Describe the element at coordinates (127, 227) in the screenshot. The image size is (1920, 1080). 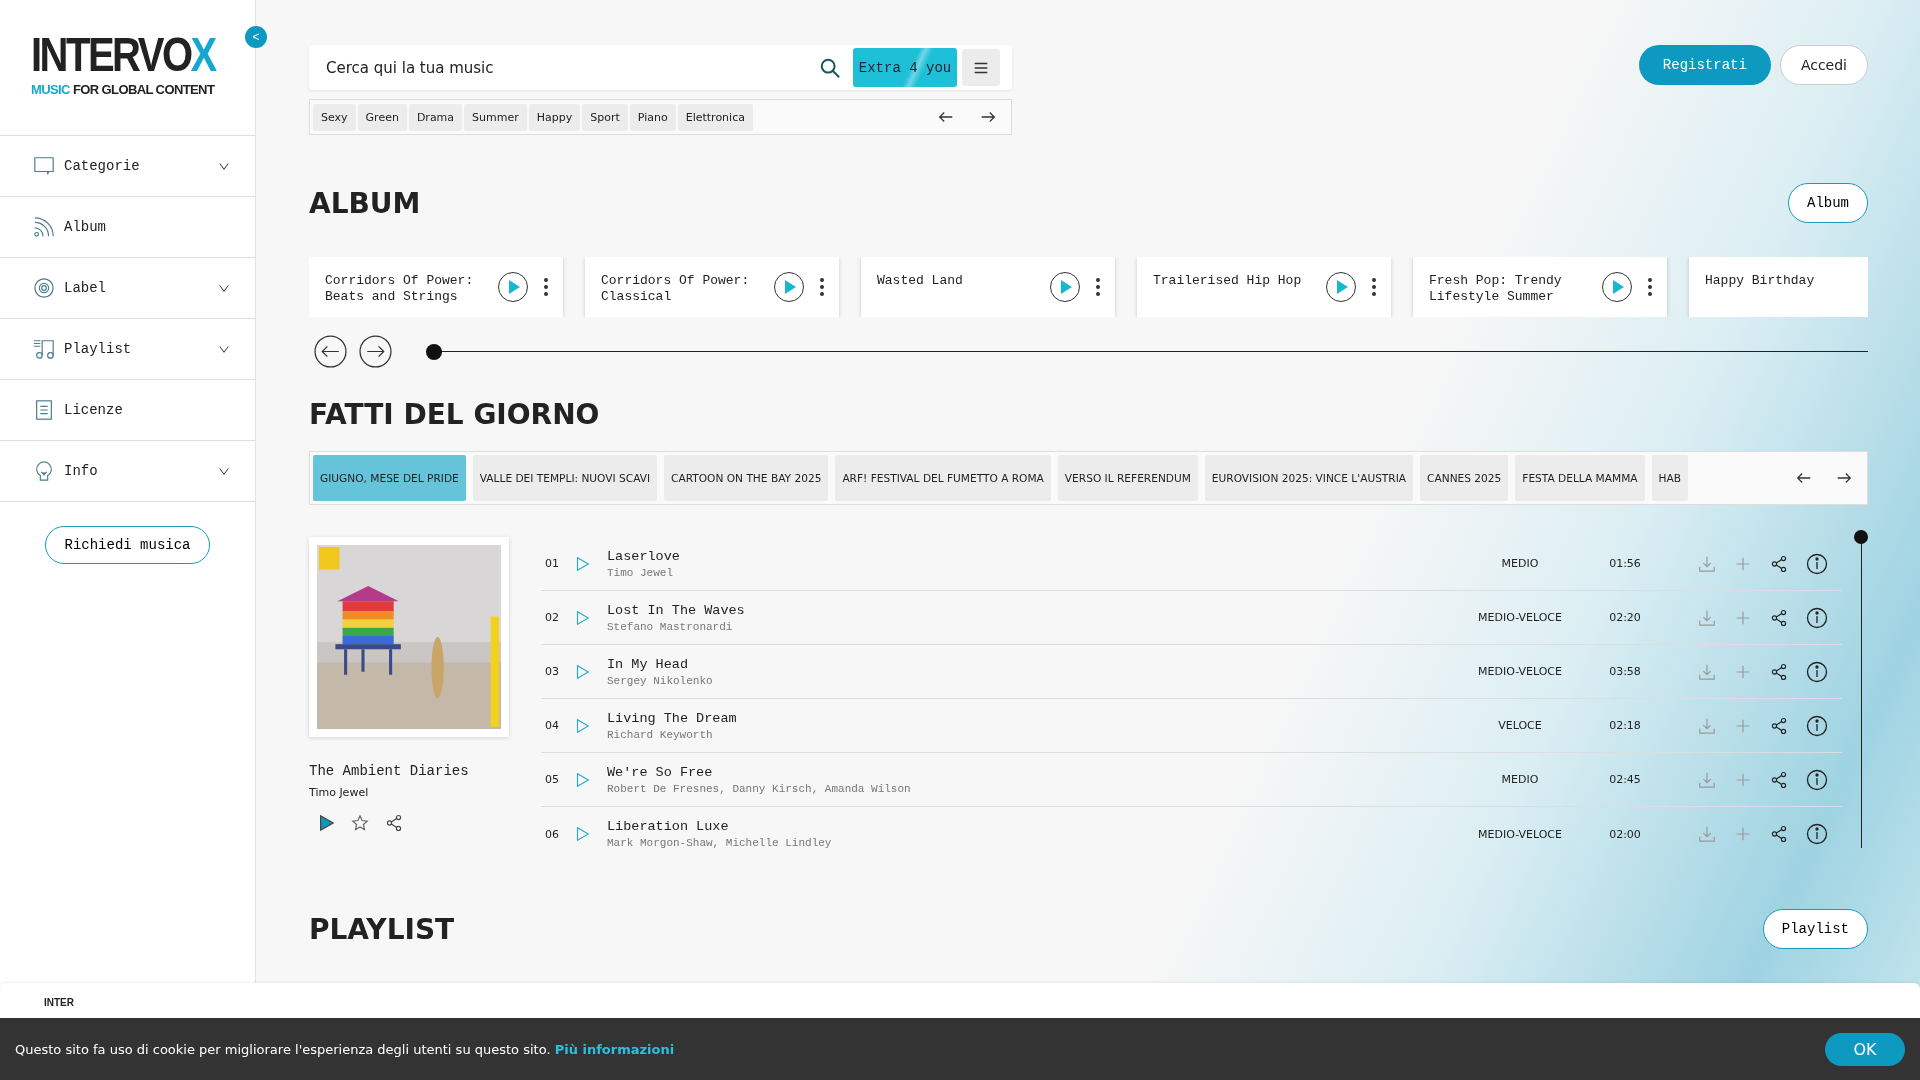
I see `sidebar-item: Album` at that location.